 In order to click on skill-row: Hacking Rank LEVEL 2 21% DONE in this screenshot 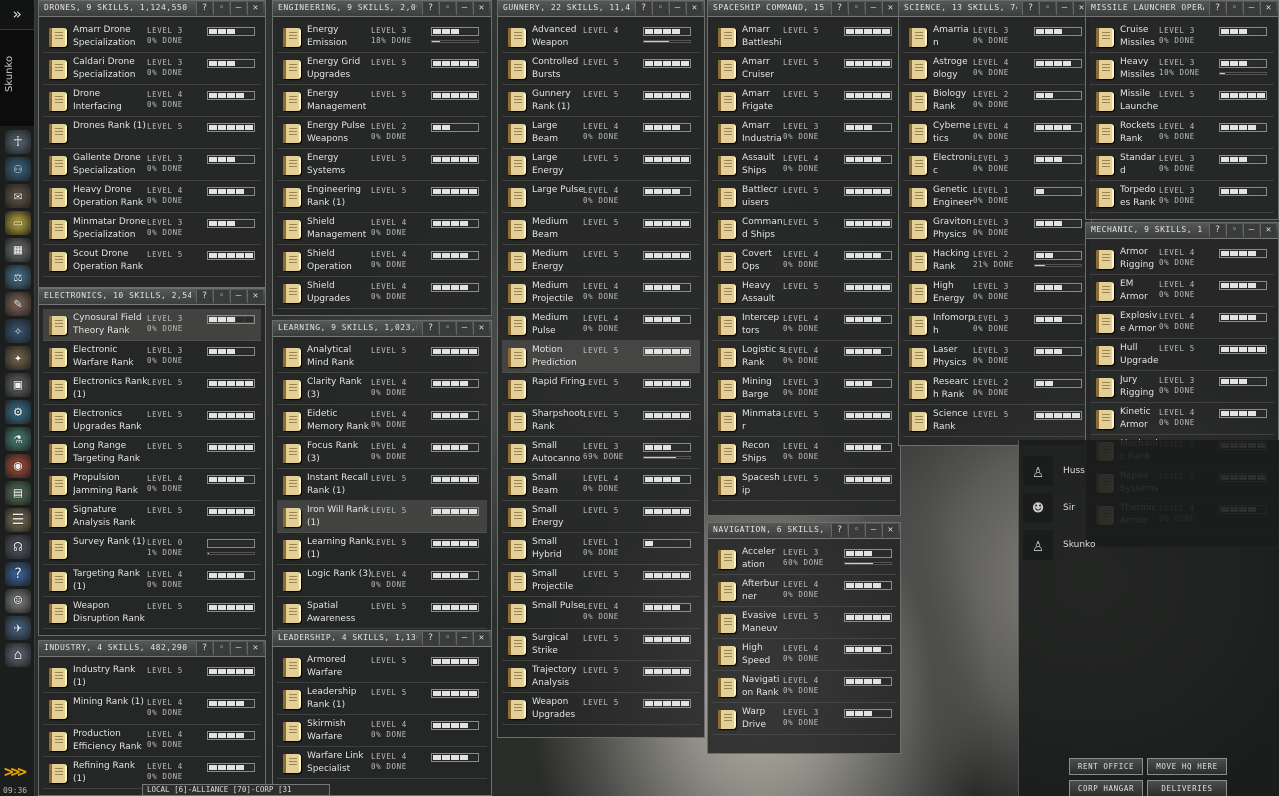, I will do `click(995, 261)`.